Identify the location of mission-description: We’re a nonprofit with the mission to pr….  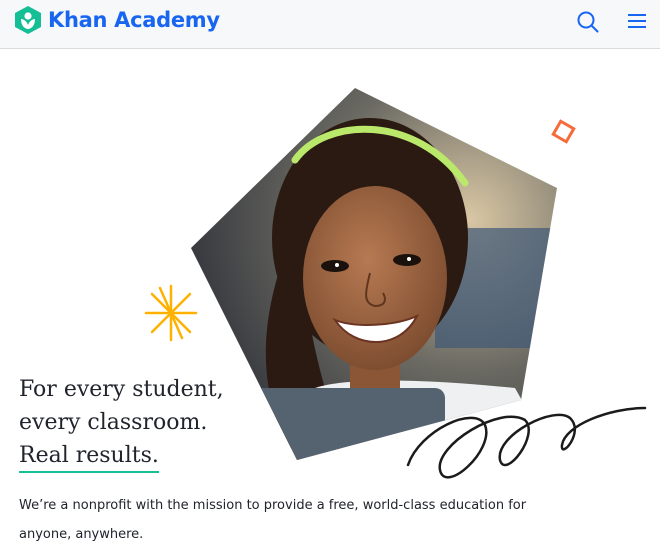
(273, 520).